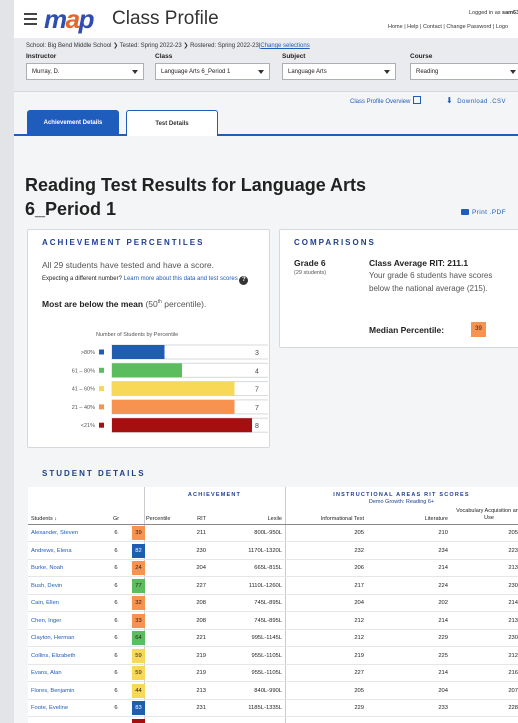 The image size is (518, 723). What do you see at coordinates (443, 550) in the screenshot?
I see `literature-cell: 234` at bounding box center [443, 550].